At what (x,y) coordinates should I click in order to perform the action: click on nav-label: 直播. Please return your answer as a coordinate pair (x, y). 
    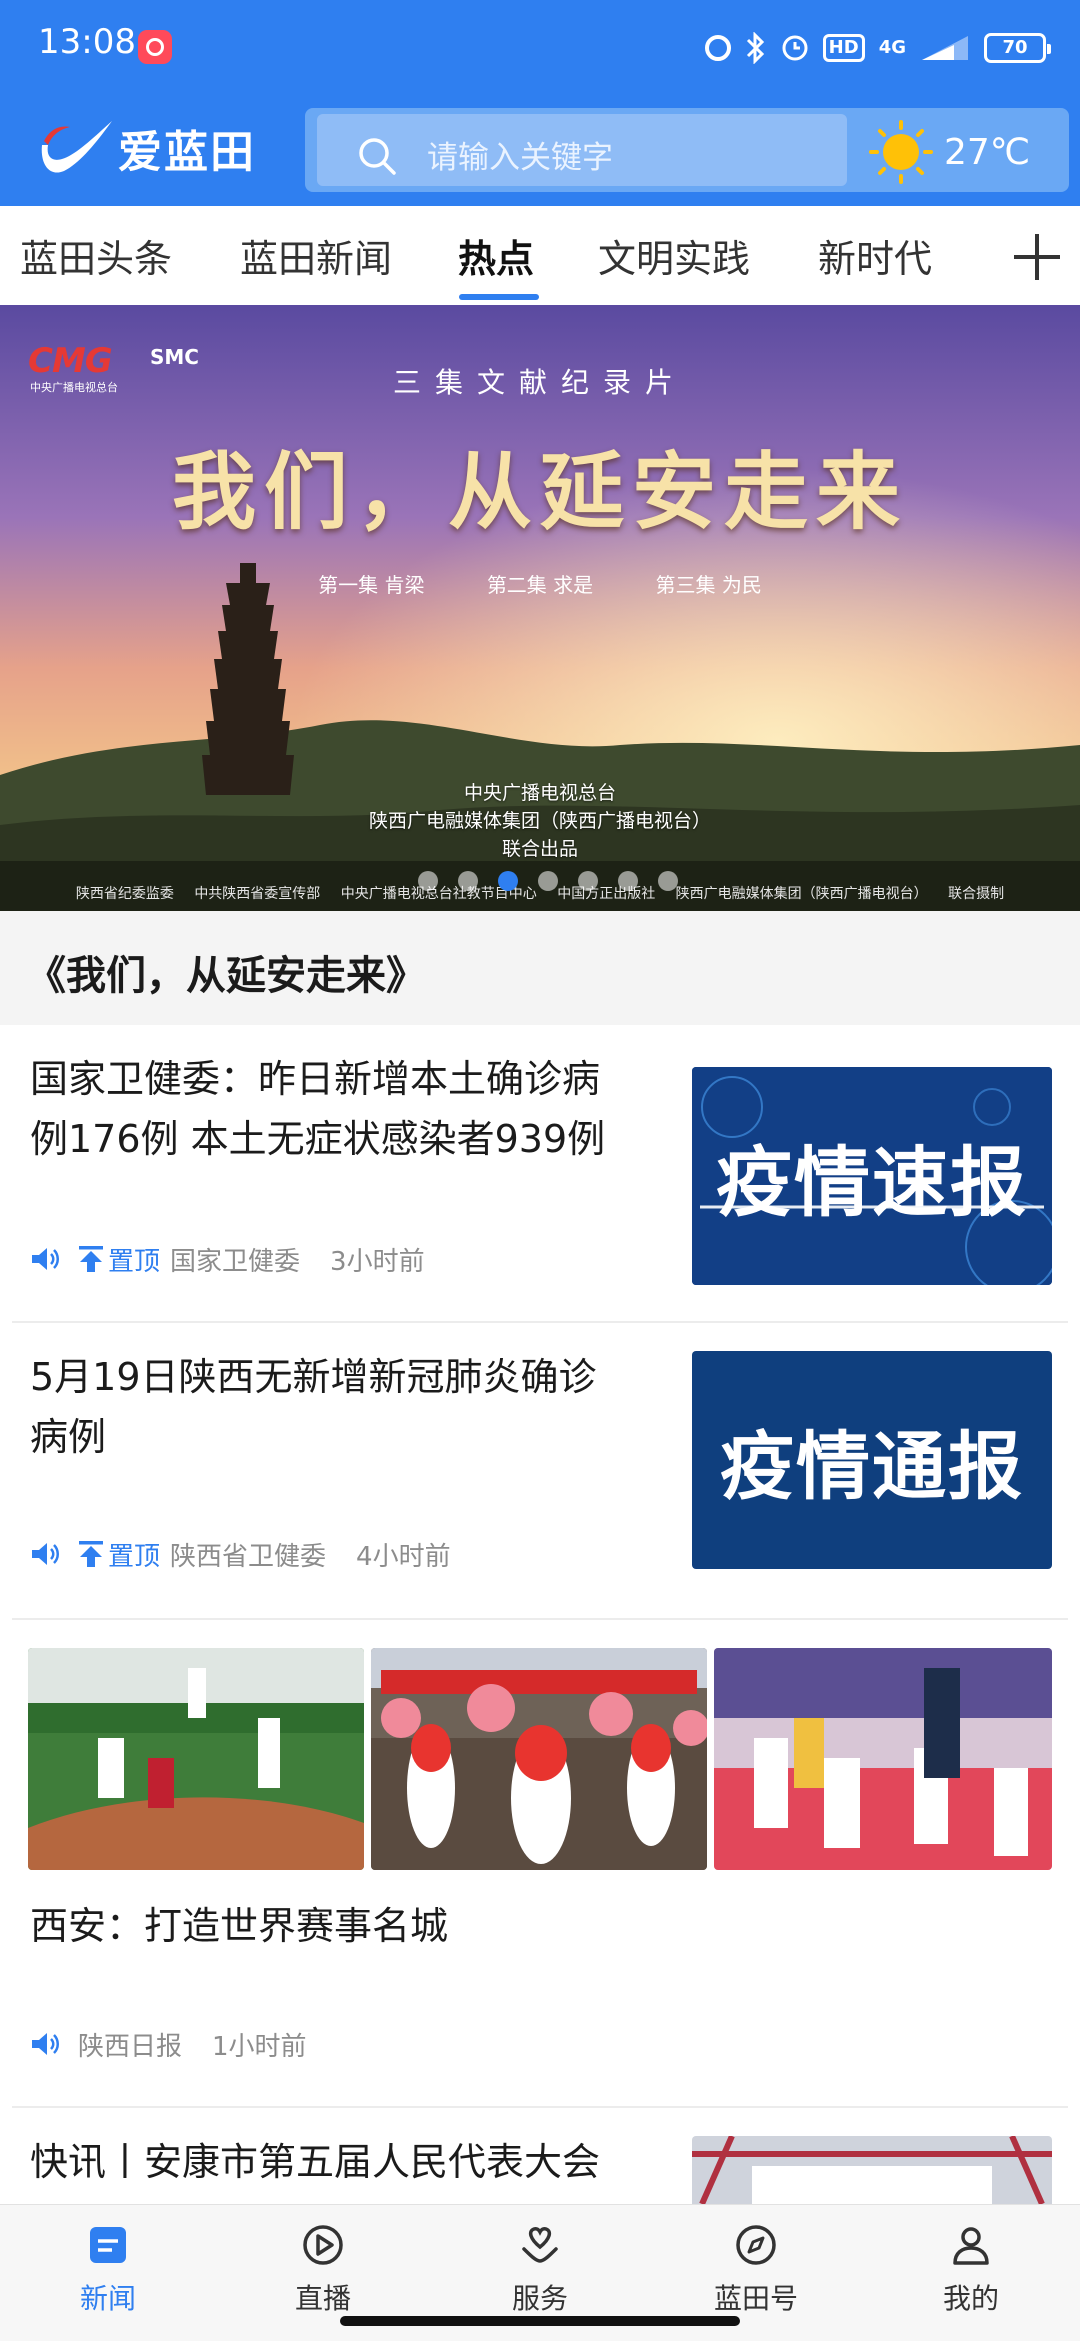
    Looking at the image, I should click on (322, 2298).